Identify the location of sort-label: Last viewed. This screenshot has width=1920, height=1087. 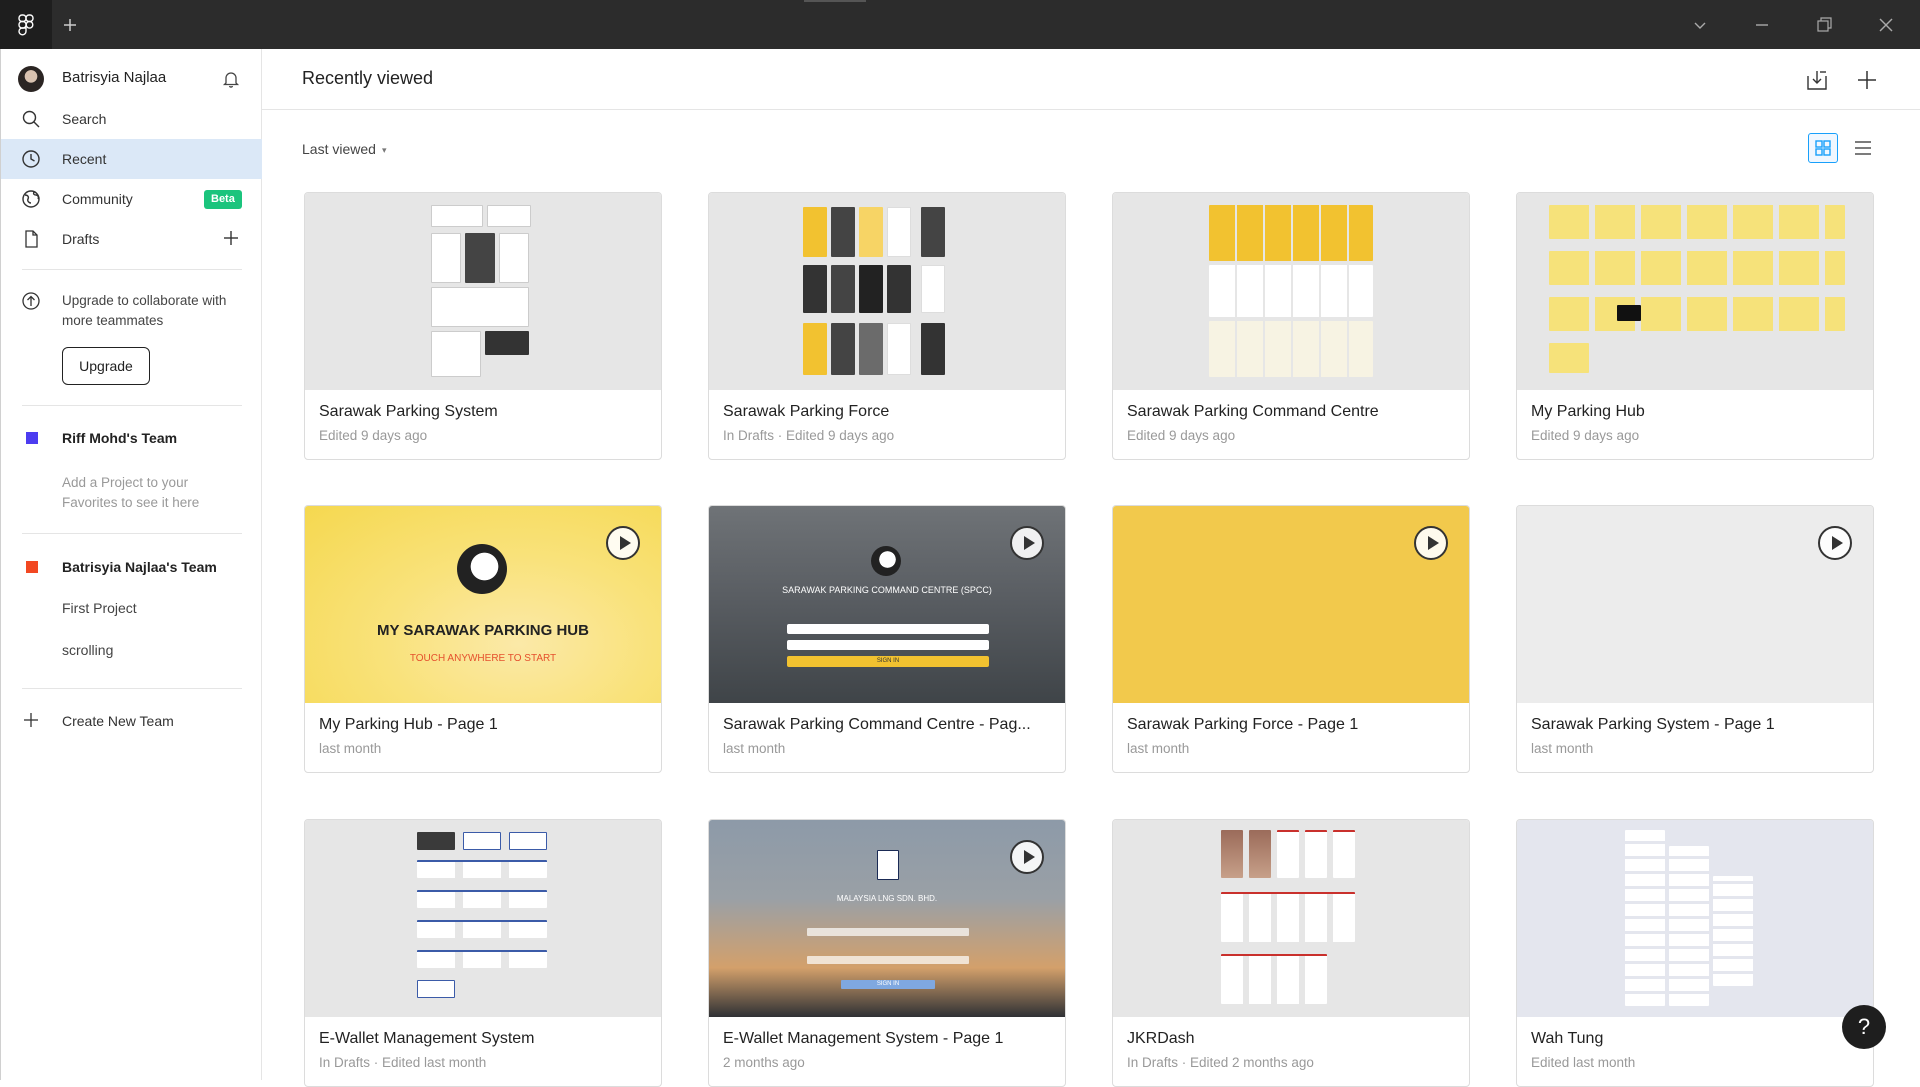
(339, 149).